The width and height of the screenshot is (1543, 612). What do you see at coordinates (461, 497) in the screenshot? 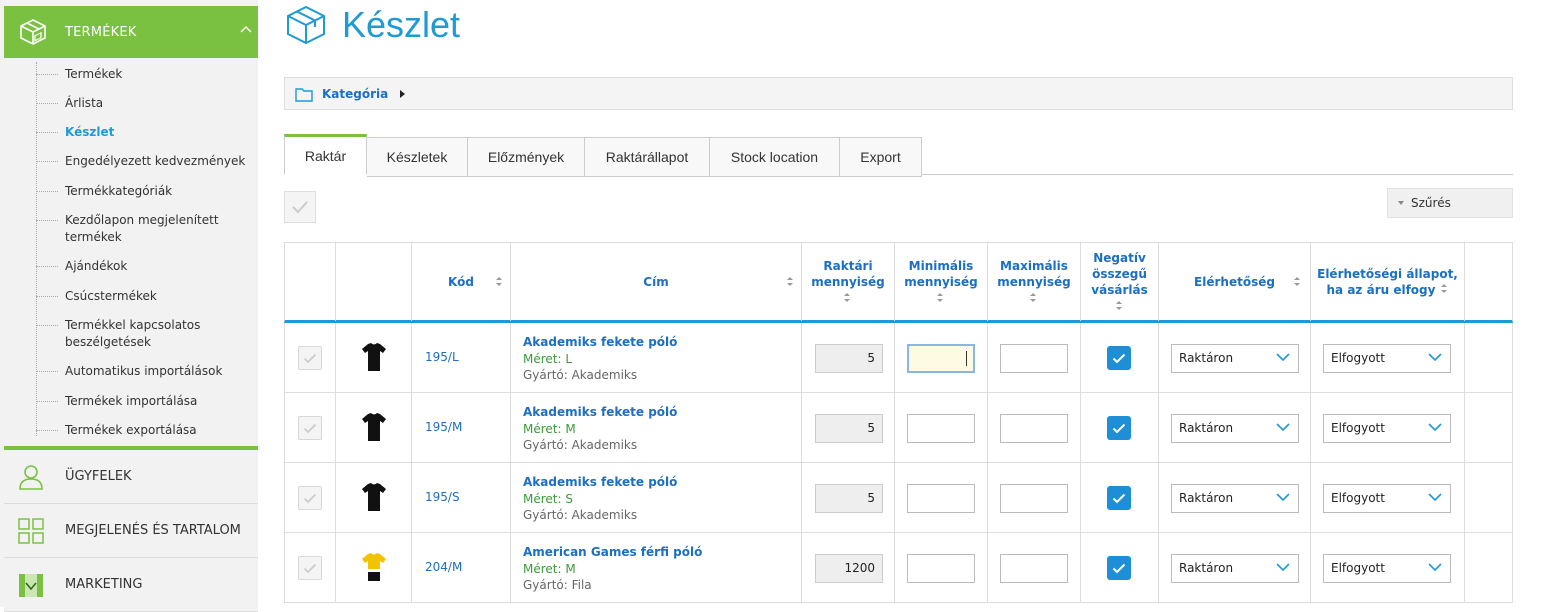
I see `cell-code: 195/S` at bounding box center [461, 497].